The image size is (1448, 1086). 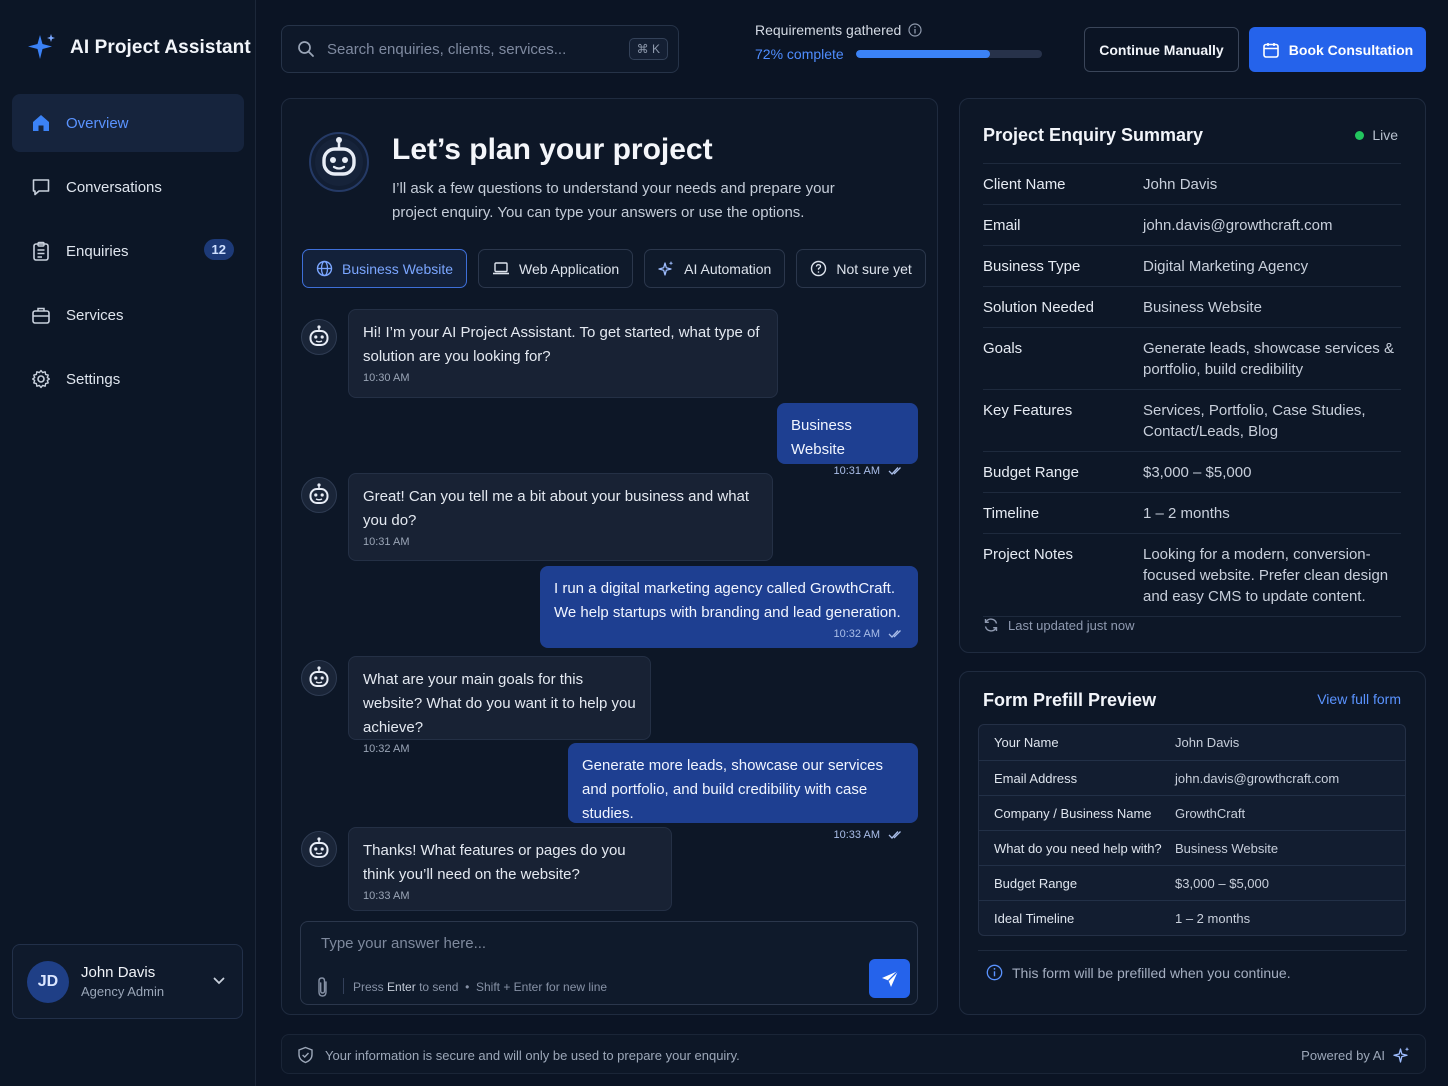 What do you see at coordinates (339, 161) in the screenshot?
I see `robot-avatar-icon` at bounding box center [339, 161].